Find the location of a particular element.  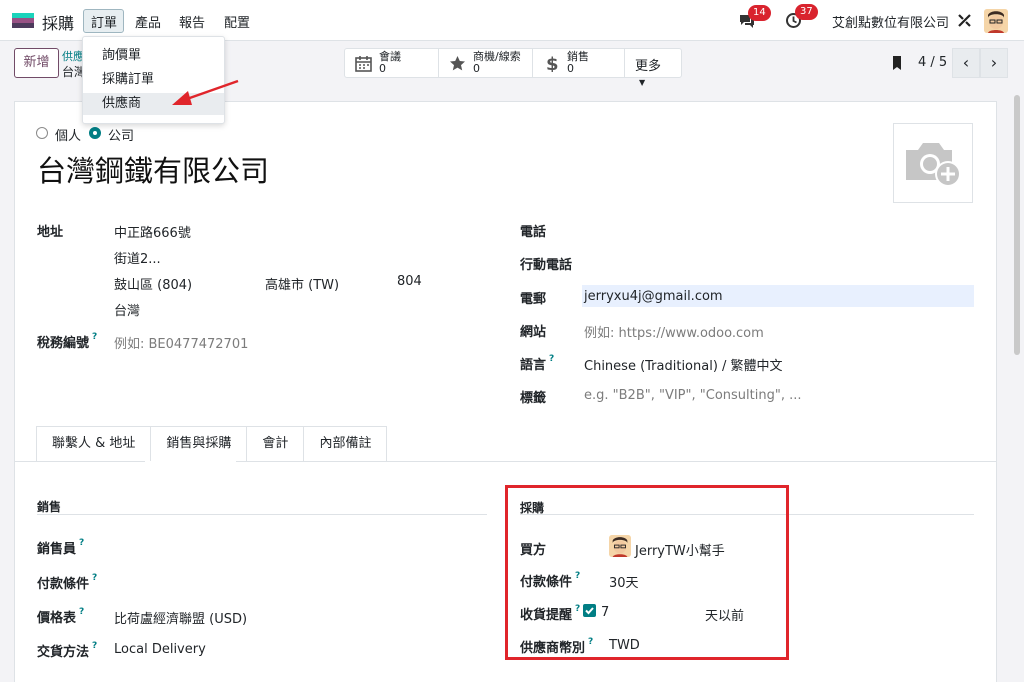

company-switcher: 艾創點數位有限公司 is located at coordinates (890, 21).